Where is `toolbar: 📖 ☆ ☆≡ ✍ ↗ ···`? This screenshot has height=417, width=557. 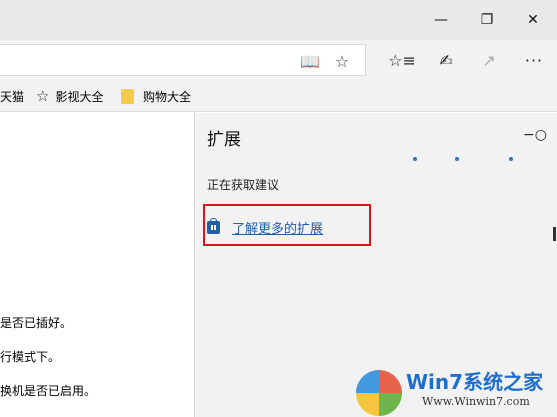 toolbar: 📖 ☆ ☆≡ ✍ ↗ ··· is located at coordinates (278, 60).